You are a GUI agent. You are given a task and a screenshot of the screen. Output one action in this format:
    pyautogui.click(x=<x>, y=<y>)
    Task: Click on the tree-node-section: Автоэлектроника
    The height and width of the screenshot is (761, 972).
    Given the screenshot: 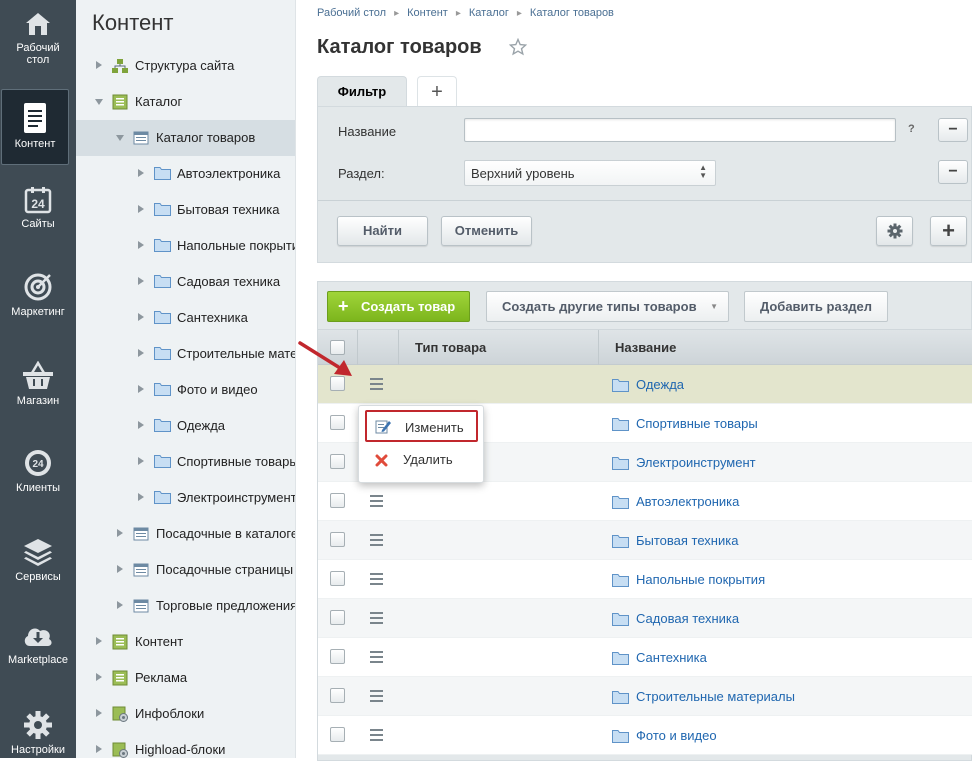 What is the action you would take?
    pyautogui.click(x=185, y=174)
    